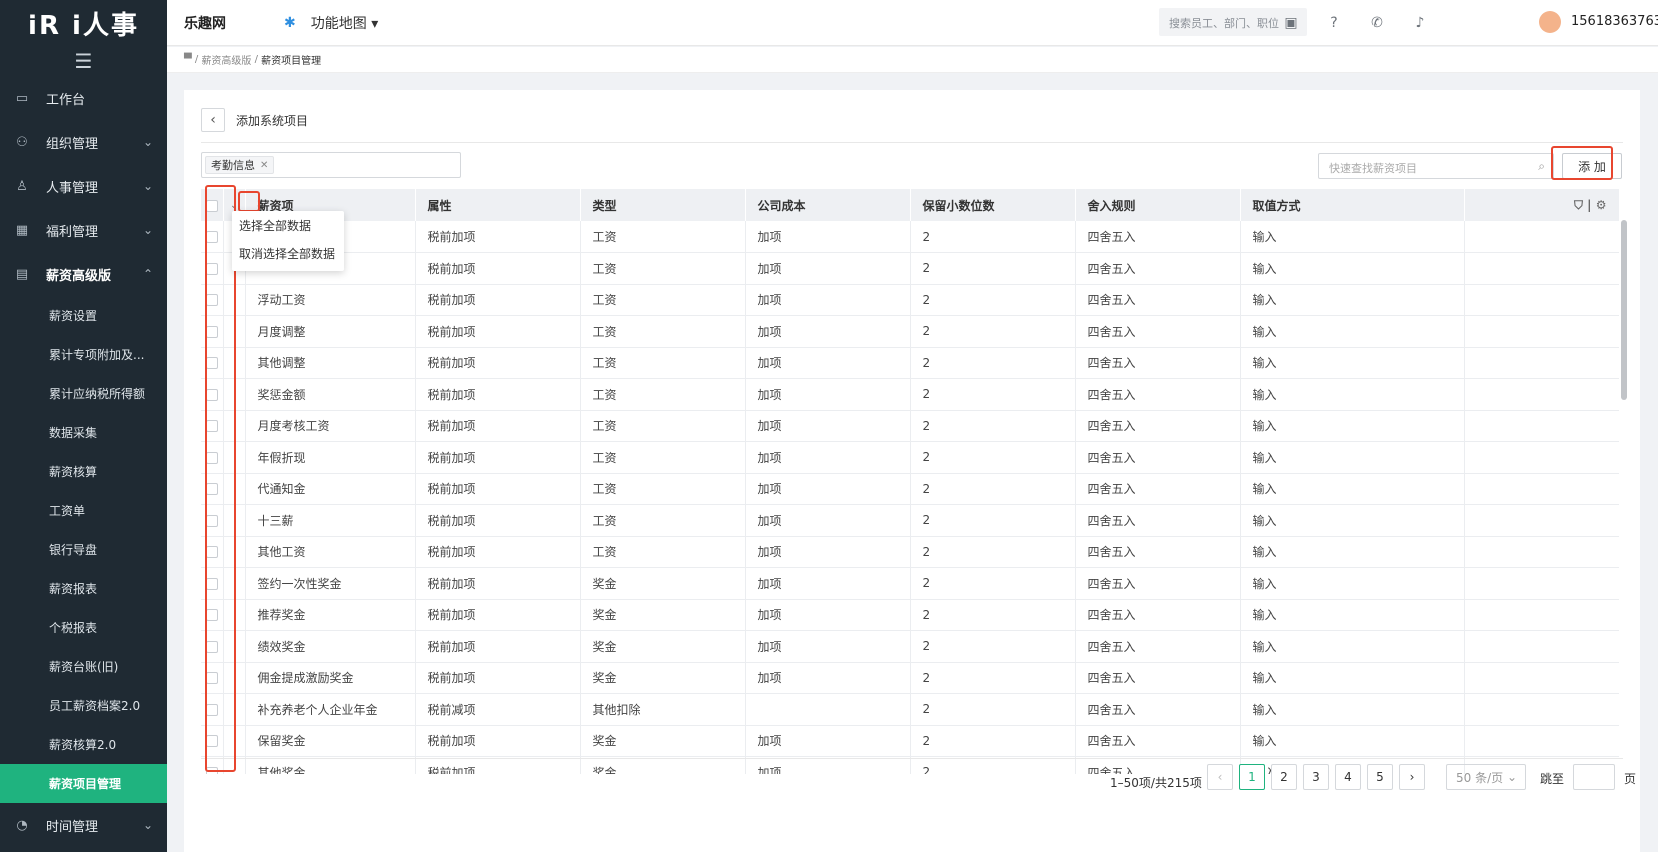 The height and width of the screenshot is (852, 1658). What do you see at coordinates (910, 457) in the screenshot?
I see `table-row: 年假折现 税前加项 工资 加项 2 四舍五入 输入` at bounding box center [910, 457].